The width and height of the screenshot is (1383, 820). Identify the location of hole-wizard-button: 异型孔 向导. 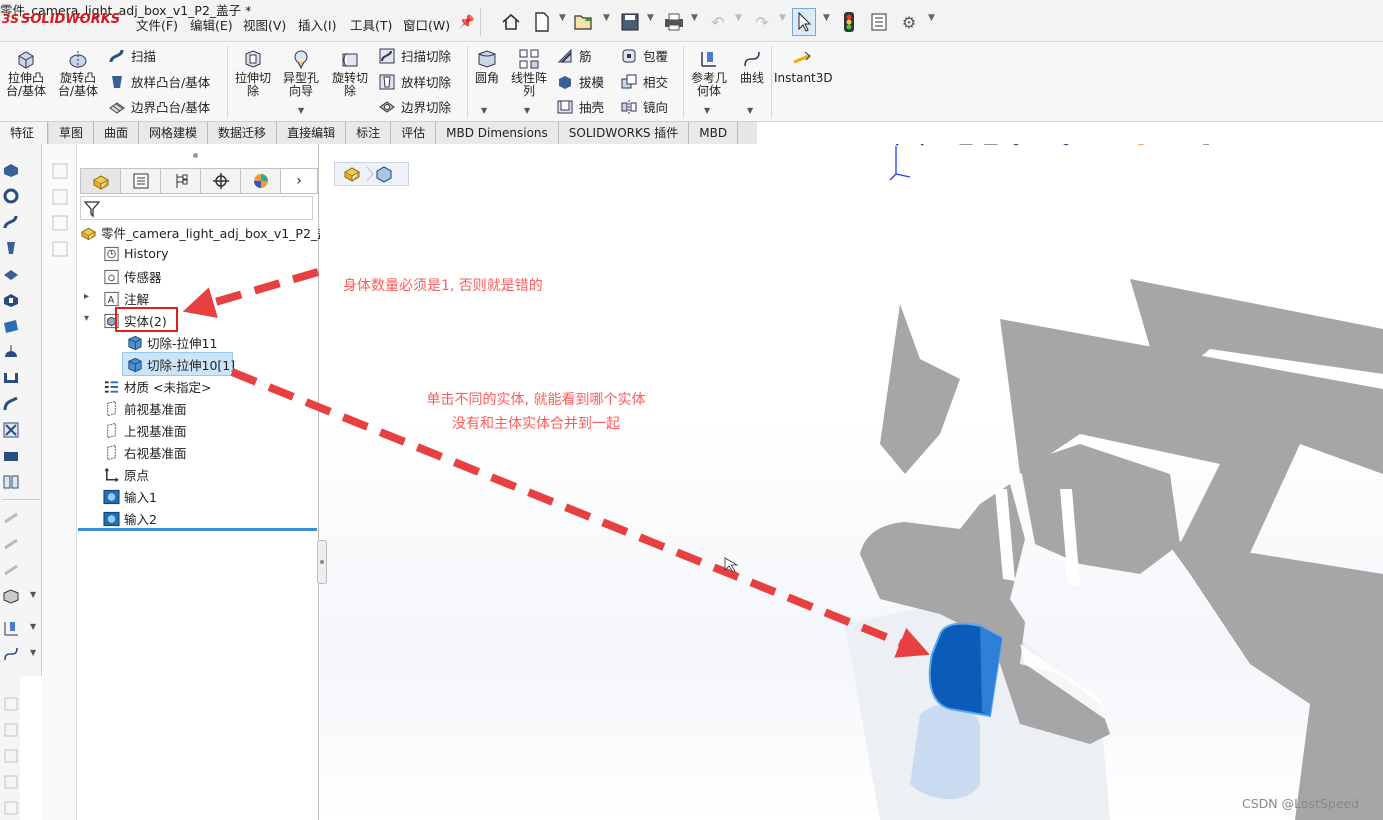
(301, 73).